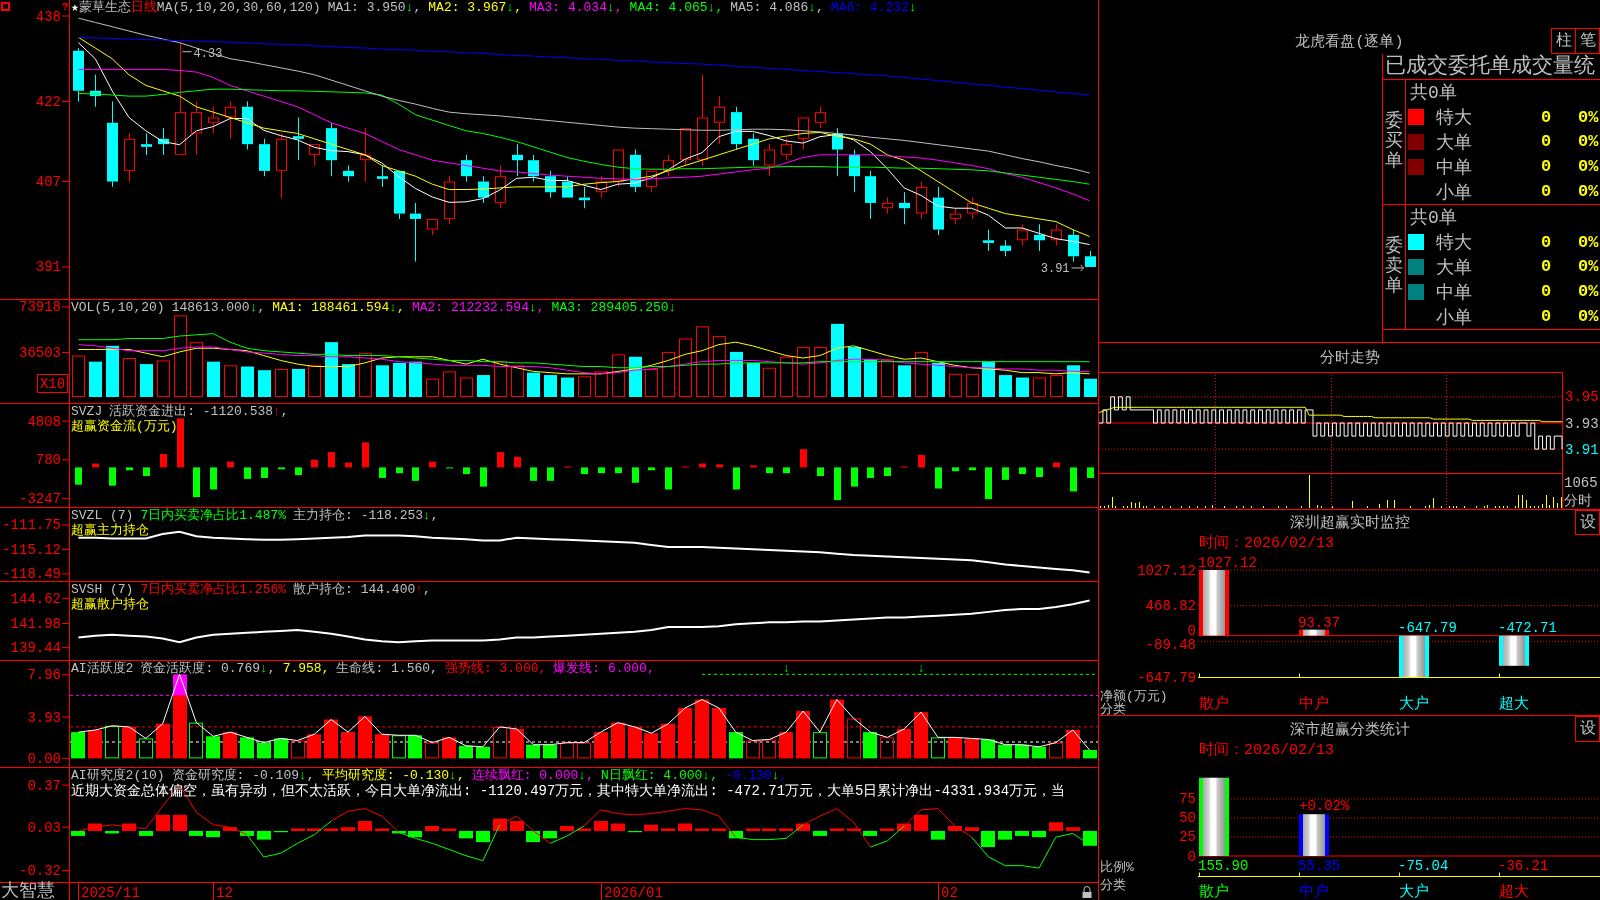 The height and width of the screenshot is (900, 1600). I want to click on view-toggle-button: 柱, so click(1563, 41).